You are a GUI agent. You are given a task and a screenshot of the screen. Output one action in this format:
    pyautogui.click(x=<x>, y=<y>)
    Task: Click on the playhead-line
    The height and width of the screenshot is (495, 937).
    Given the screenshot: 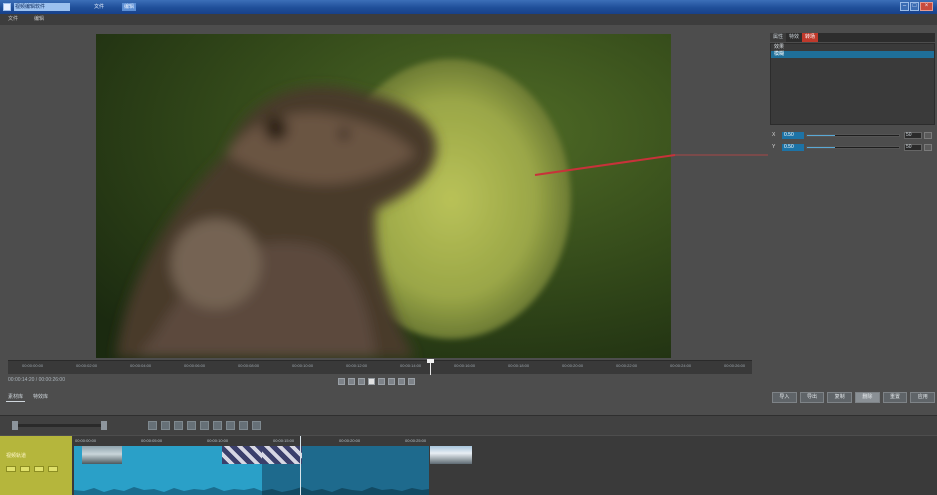 What is the action you would take?
    pyautogui.click(x=430, y=368)
    